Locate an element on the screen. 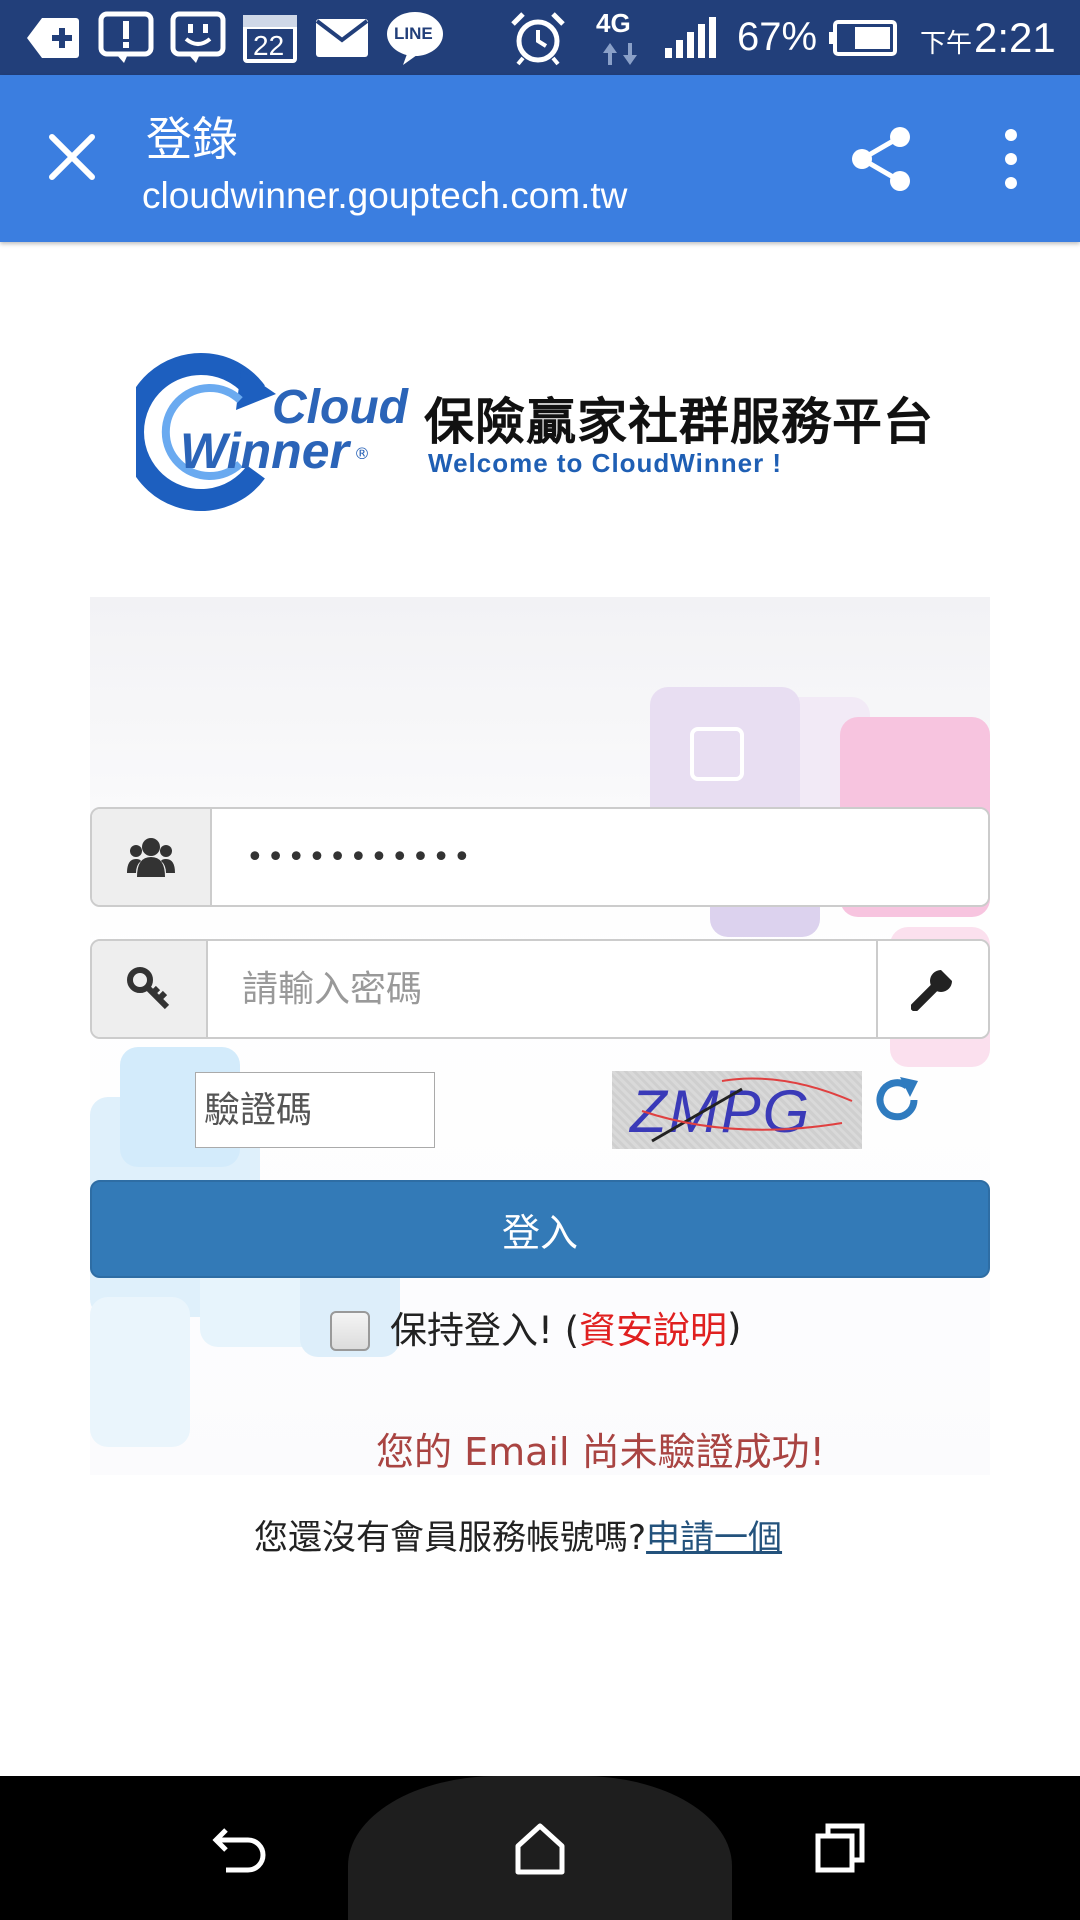  calendar-day: 22 is located at coordinates (269, 45).